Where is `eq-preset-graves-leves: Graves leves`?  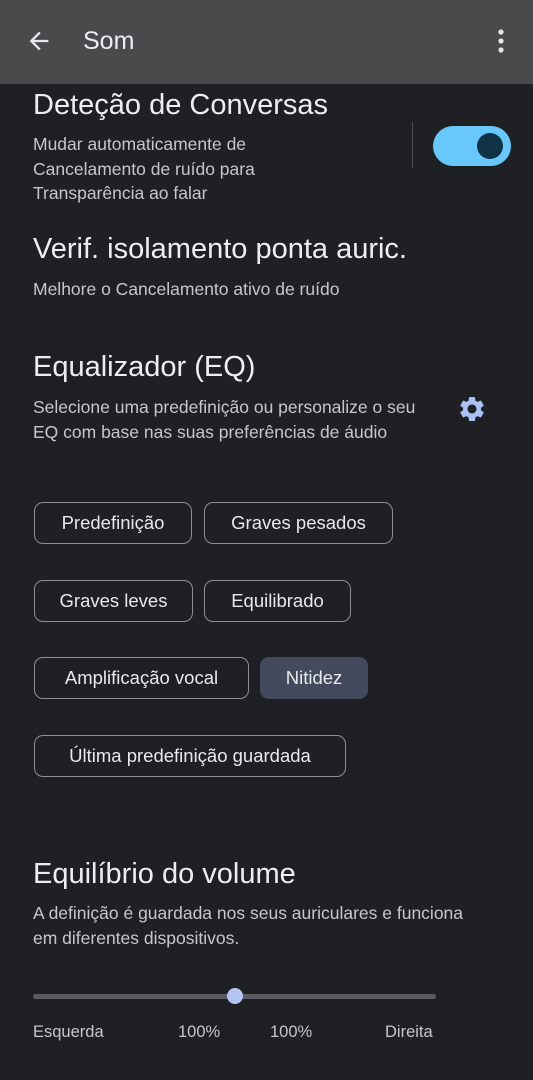 eq-preset-graves-leves: Graves leves is located at coordinates (113, 601).